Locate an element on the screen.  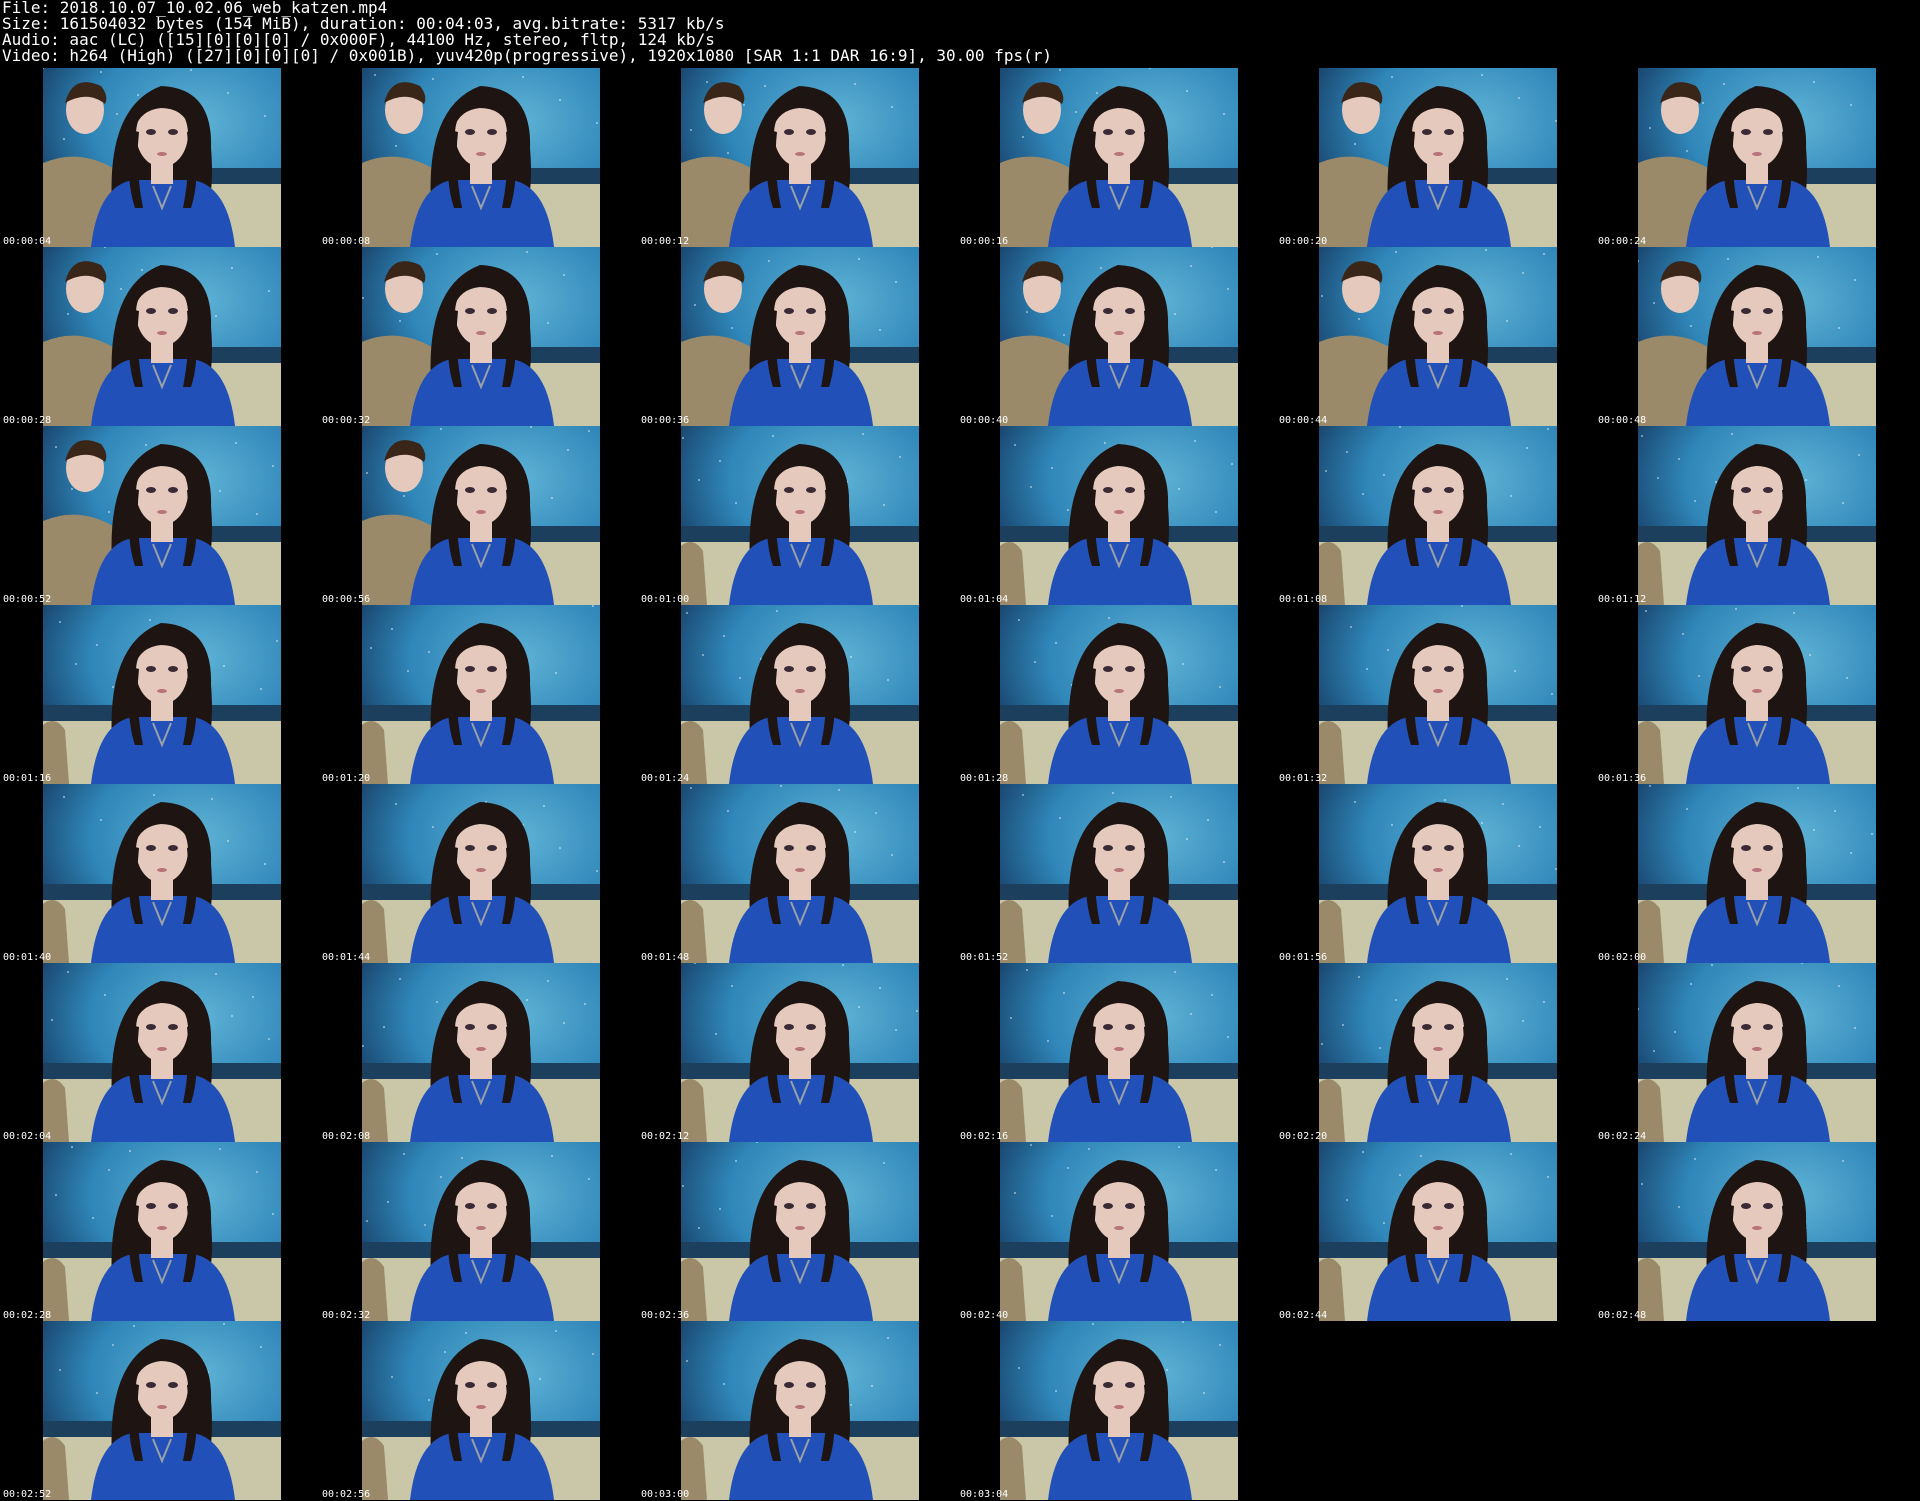
thumbnail-cell: 00:01:04 is located at coordinates (1116, 515).